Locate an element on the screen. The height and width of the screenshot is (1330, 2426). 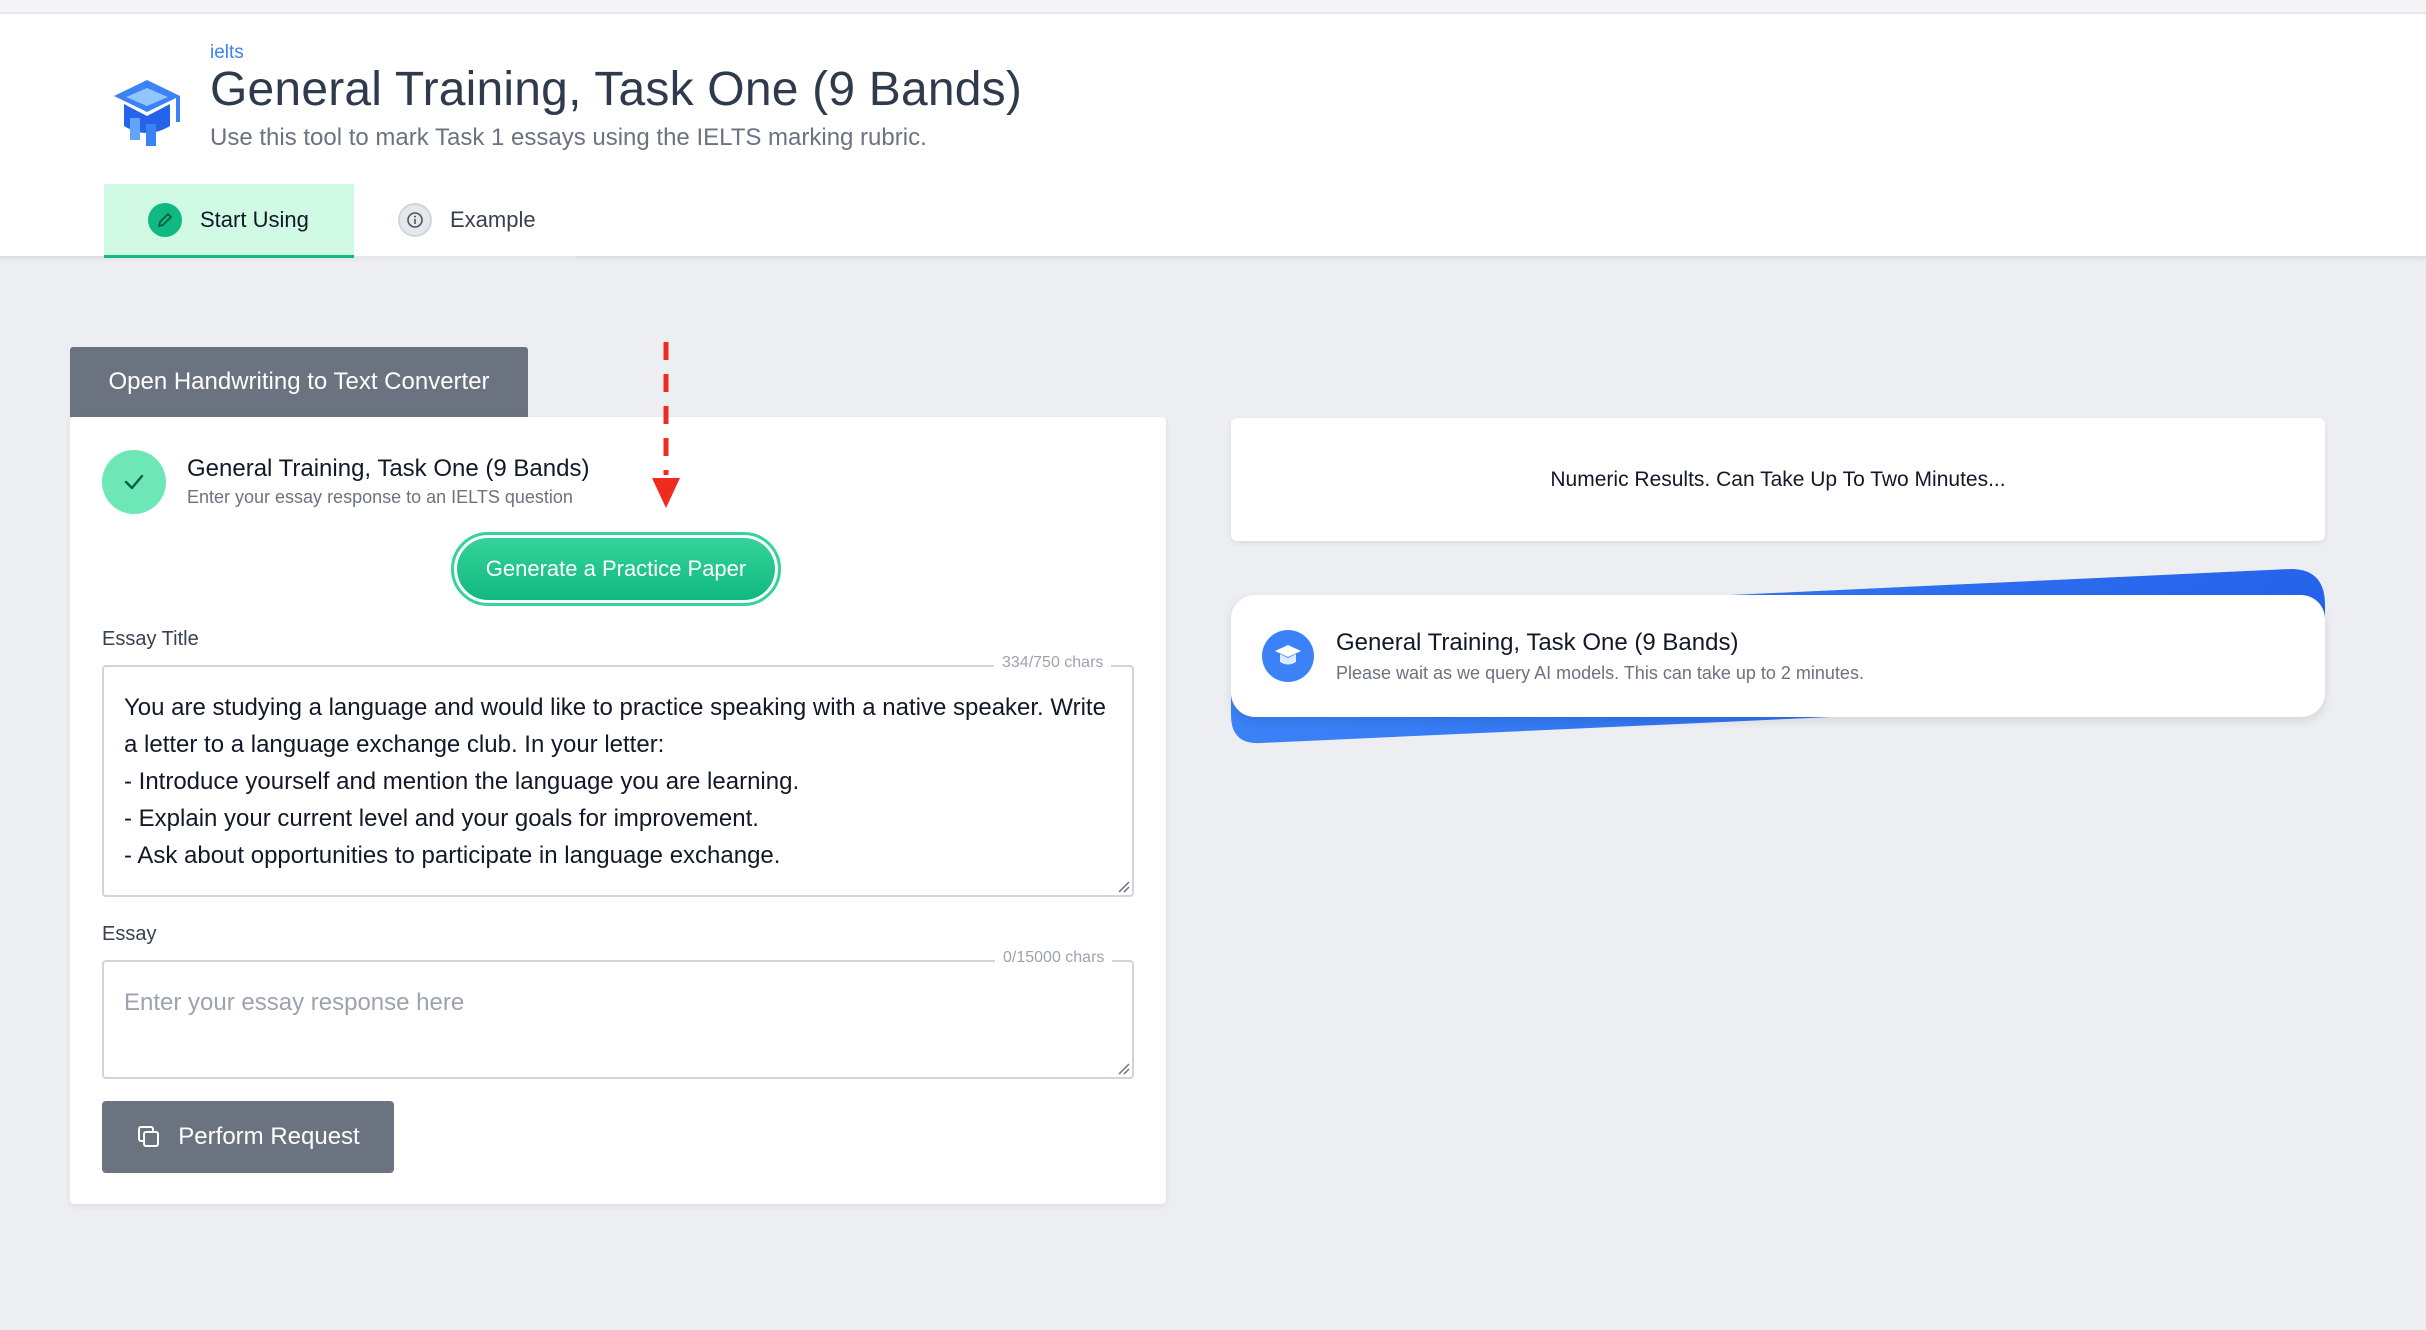
essay-title-label: Essay Title is located at coordinates (150, 639).